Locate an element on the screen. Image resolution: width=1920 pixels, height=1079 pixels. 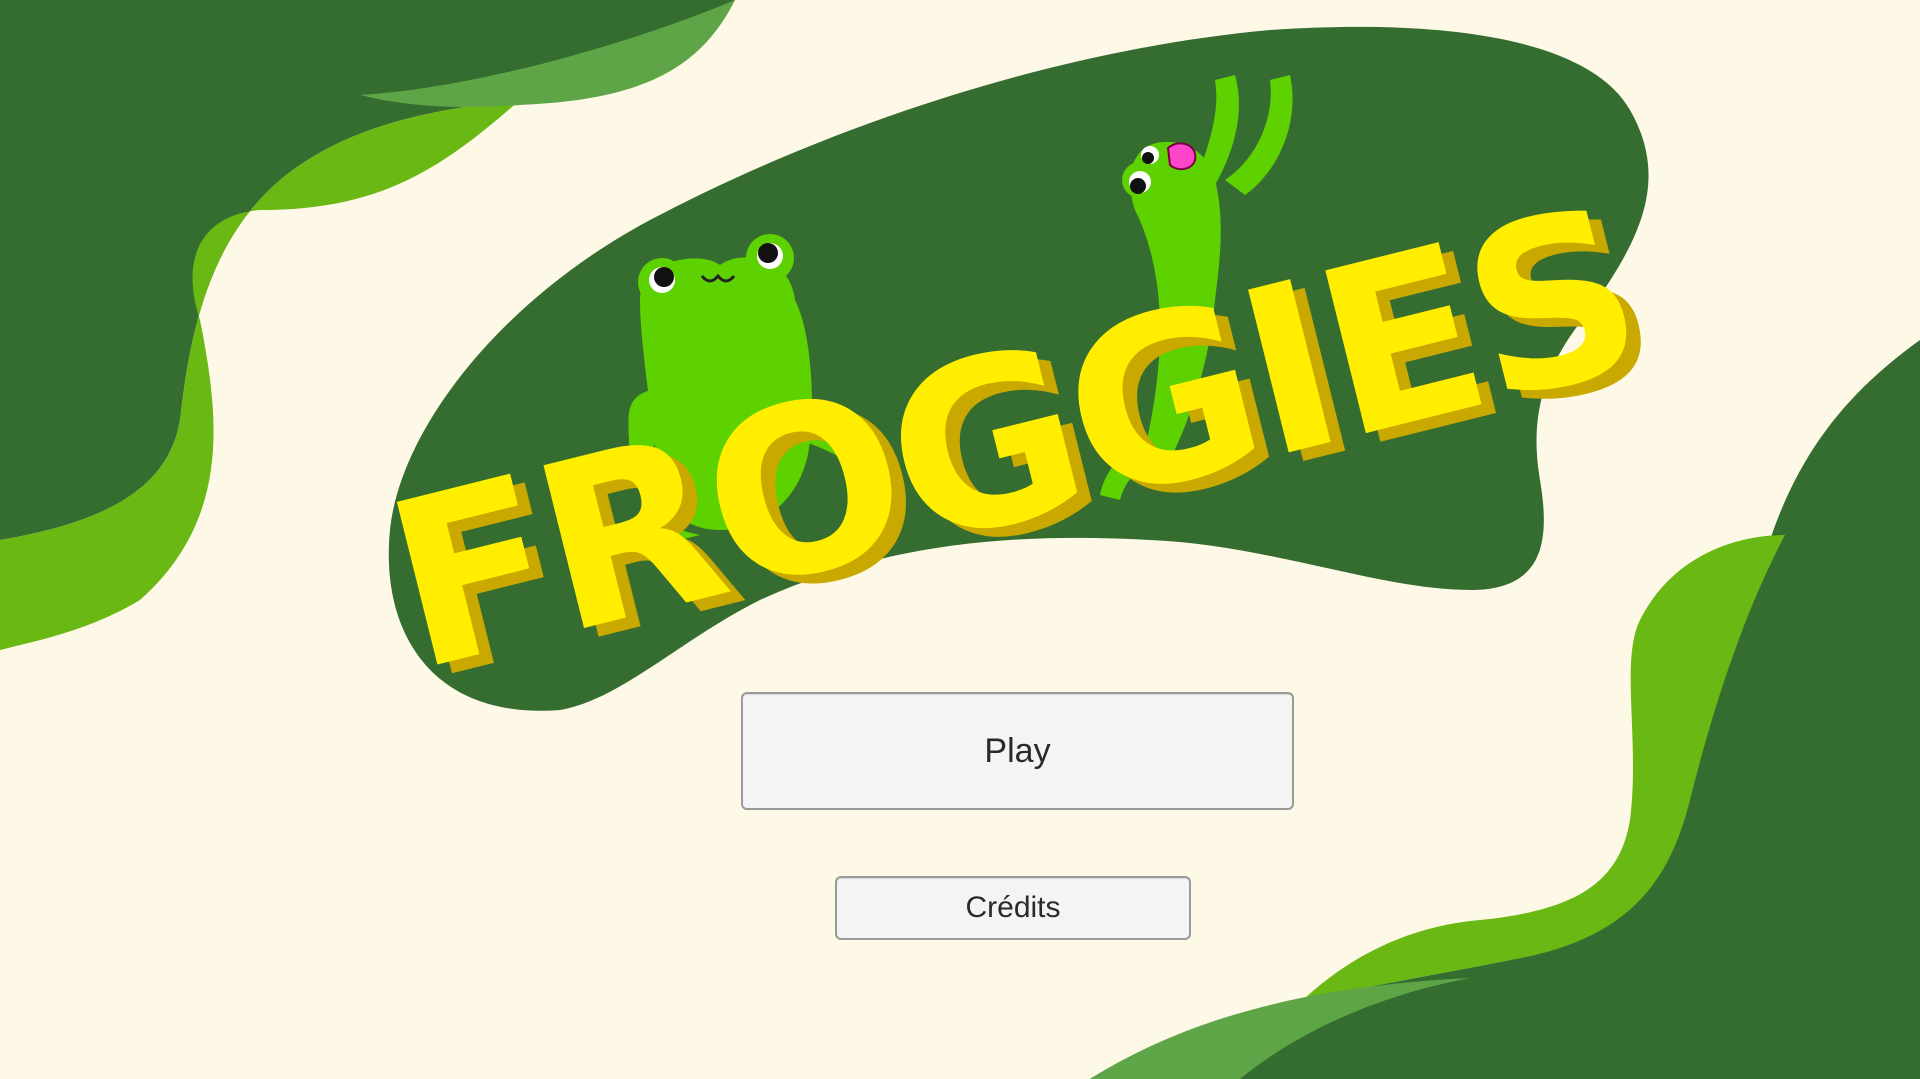
play-button-label: Play is located at coordinates (1017, 750).